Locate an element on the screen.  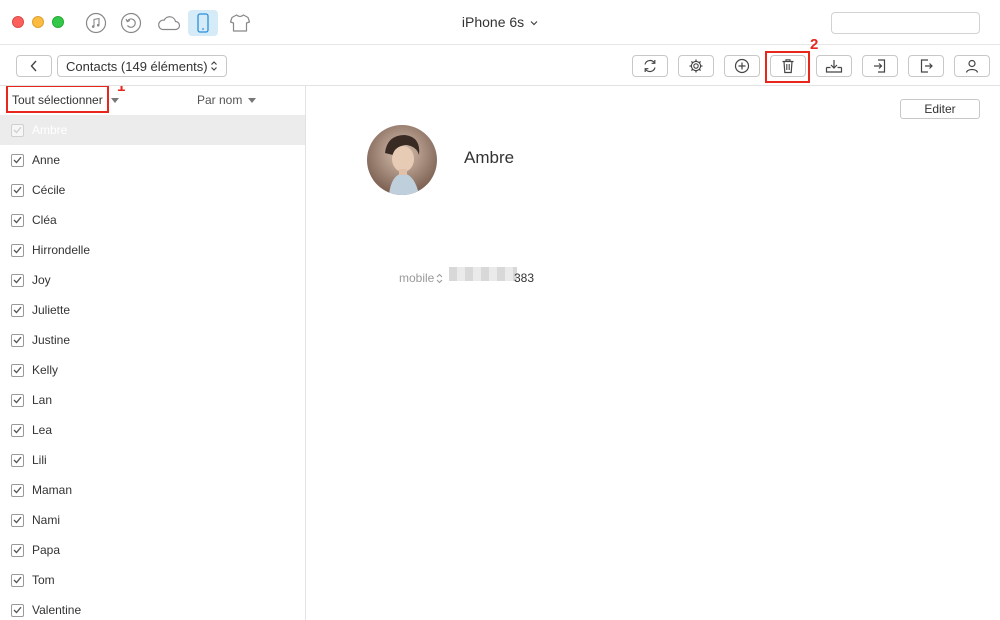
download-to-computer-button is located at coordinates (834, 66).